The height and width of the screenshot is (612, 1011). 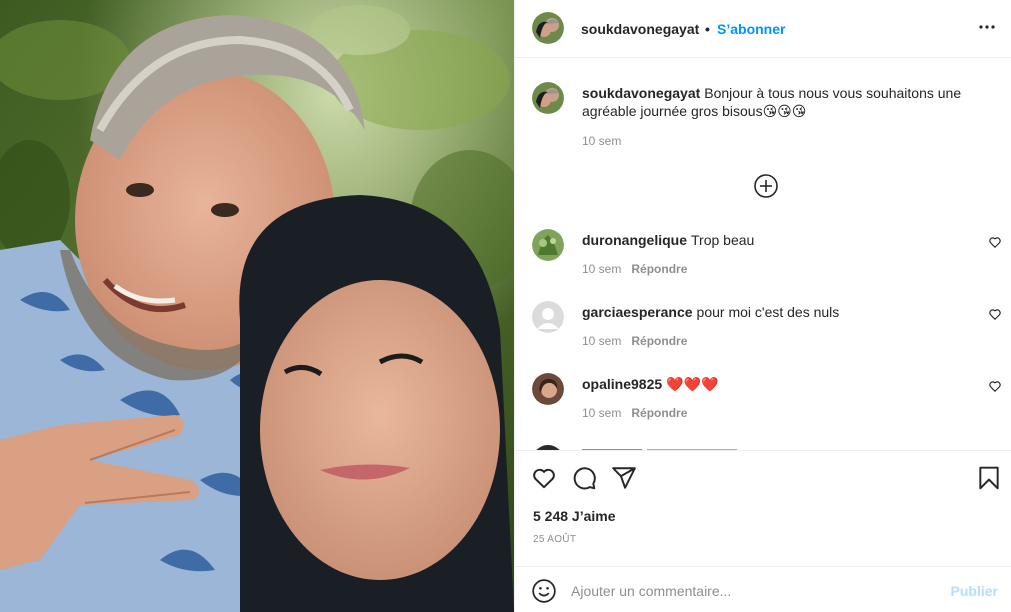 What do you see at coordinates (554, 539) in the screenshot?
I see `post-date: 25 AOÛT` at bounding box center [554, 539].